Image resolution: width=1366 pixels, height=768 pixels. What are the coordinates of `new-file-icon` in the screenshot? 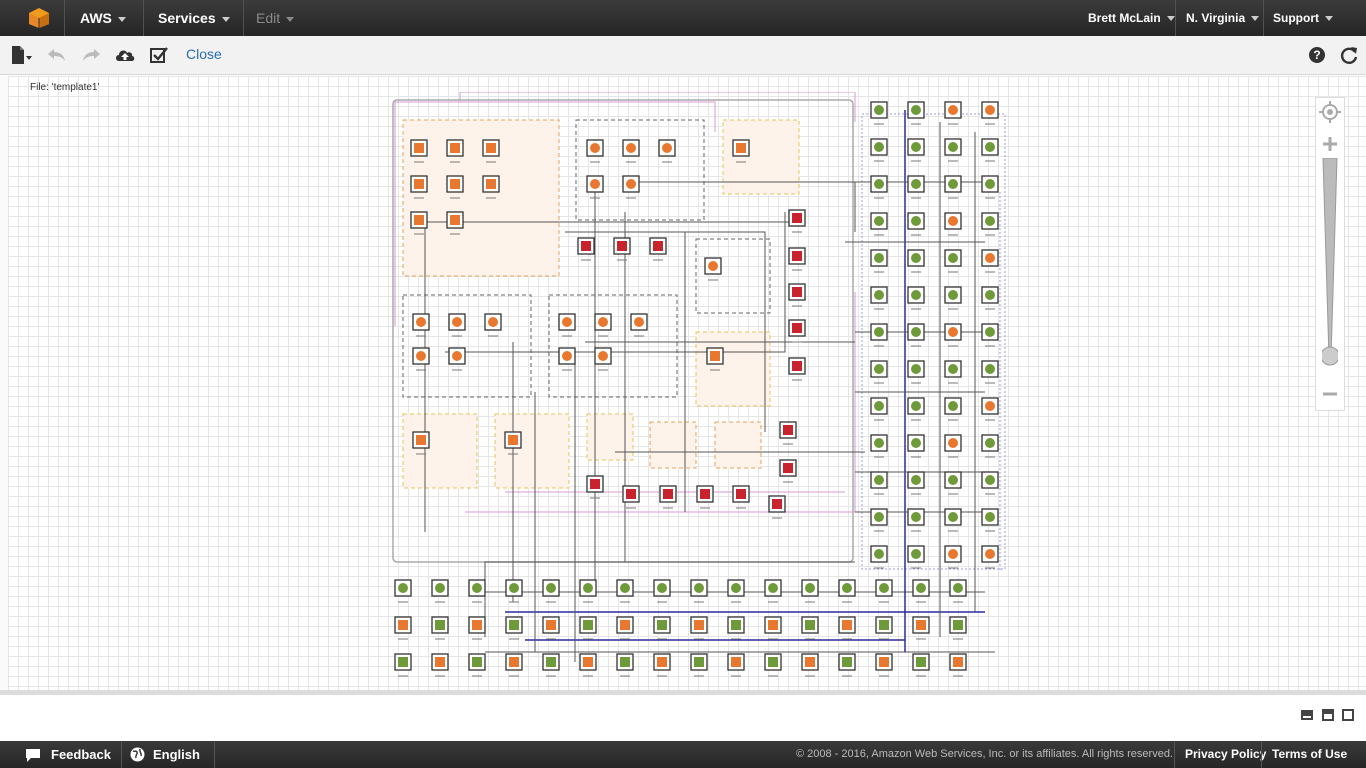 It's located at (21, 55).